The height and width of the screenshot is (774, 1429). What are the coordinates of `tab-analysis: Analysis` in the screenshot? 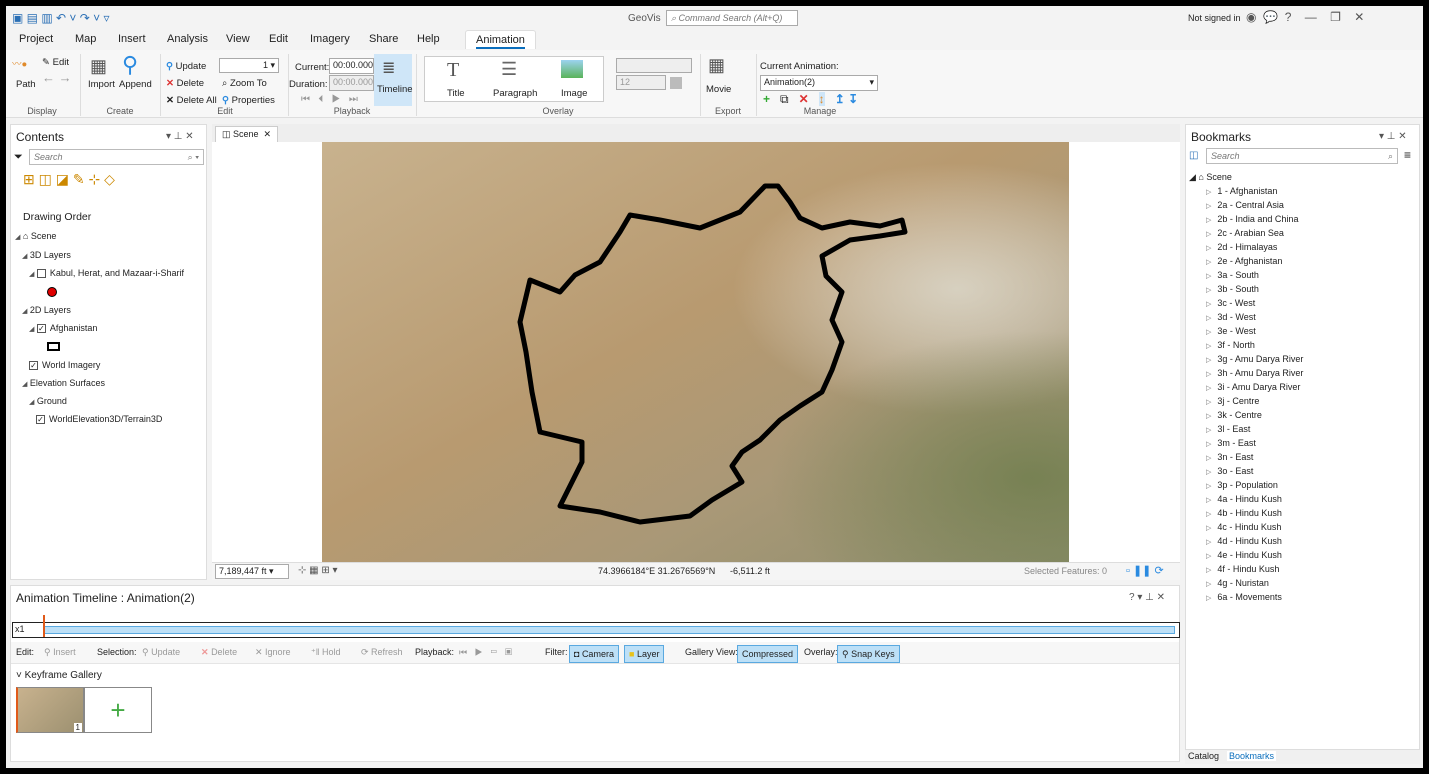 It's located at (187, 39).